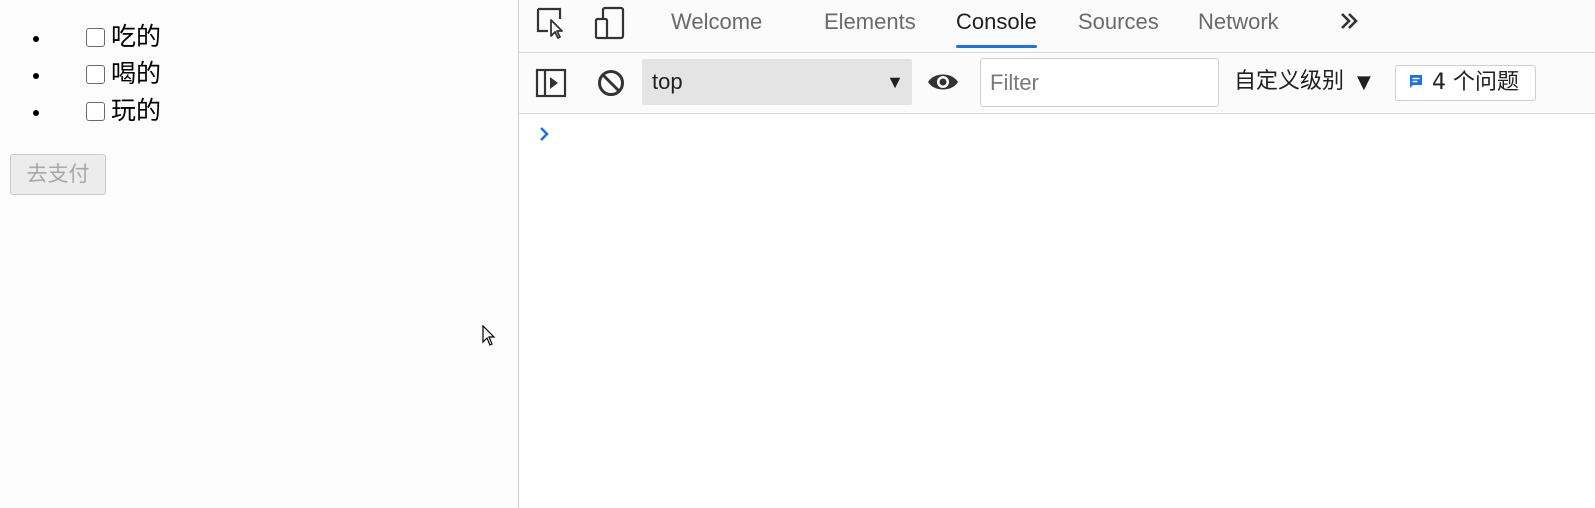 This screenshot has width=1595, height=508. I want to click on item-label: 玩的, so click(136, 110).